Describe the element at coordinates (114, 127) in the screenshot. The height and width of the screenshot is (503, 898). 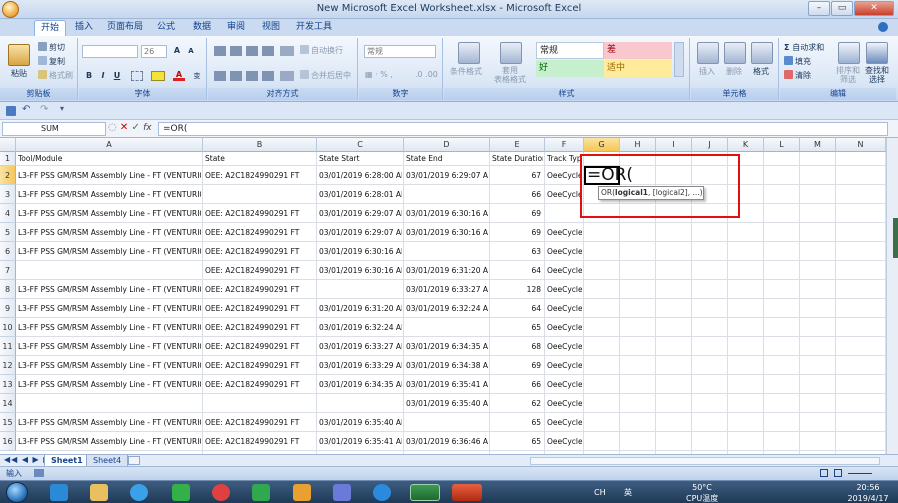
I see `expand-icon: ◌` at that location.